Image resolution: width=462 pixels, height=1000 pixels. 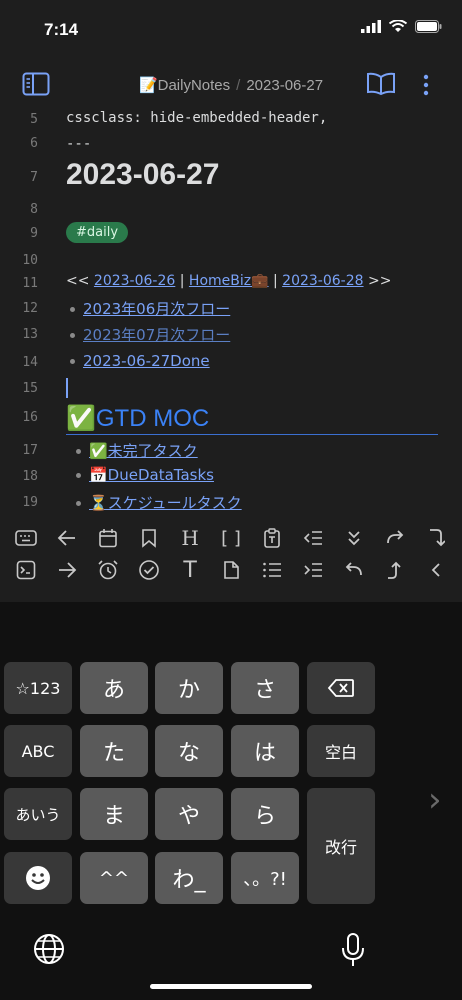 What do you see at coordinates (231, 335) in the screenshot?
I see `list-item: 13 2023年07月次フロー` at bounding box center [231, 335].